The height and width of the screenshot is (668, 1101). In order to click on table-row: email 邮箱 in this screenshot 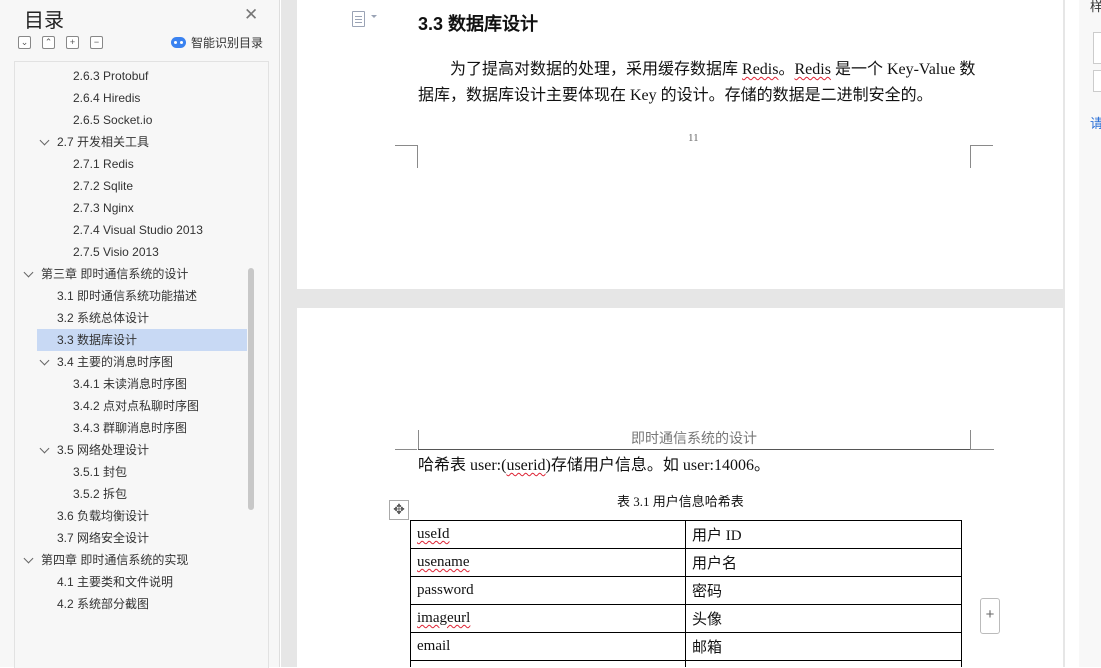, I will do `click(686, 646)`.